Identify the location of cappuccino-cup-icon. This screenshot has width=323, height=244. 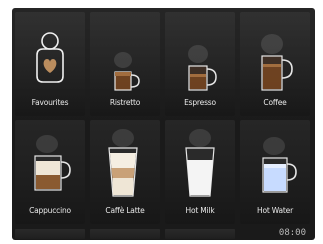
(52, 163).